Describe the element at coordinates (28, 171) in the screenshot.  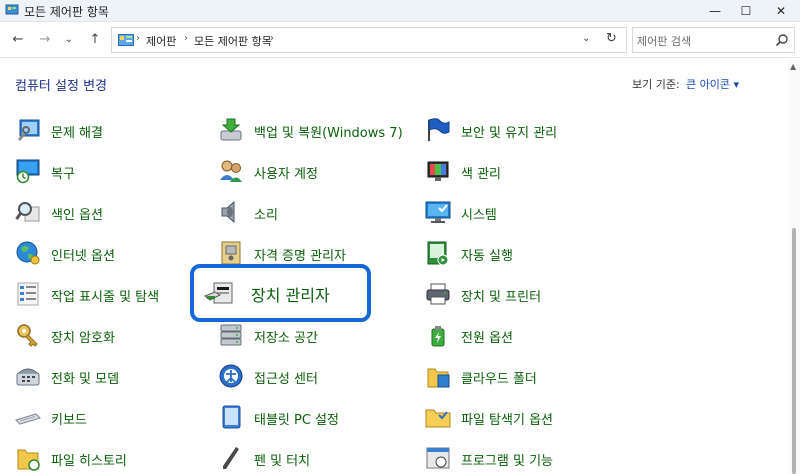
I see `recovery-icon` at that location.